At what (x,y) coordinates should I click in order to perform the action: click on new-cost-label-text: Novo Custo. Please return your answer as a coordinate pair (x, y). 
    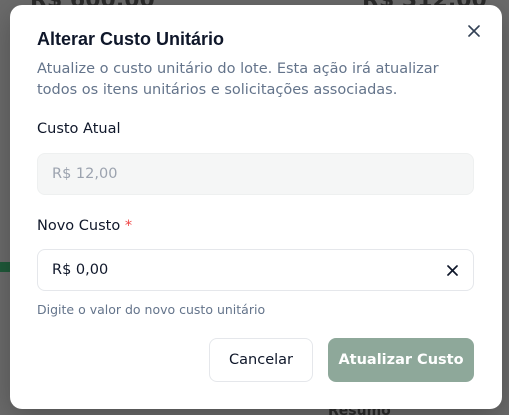
    Looking at the image, I should click on (79, 226).